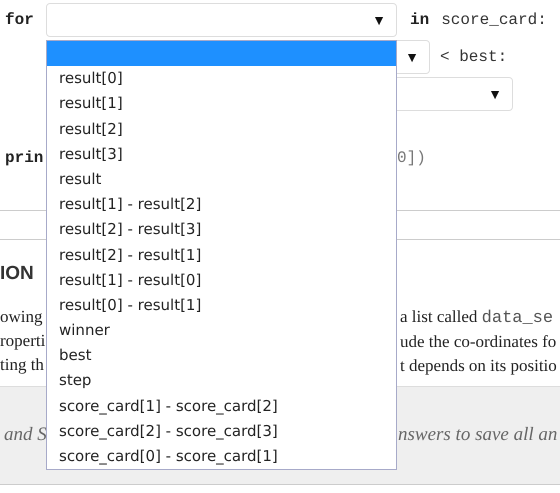 This screenshot has width=560, height=493. What do you see at coordinates (478, 435) in the screenshot?
I see `footer-note: nswers to save all an` at bounding box center [478, 435].